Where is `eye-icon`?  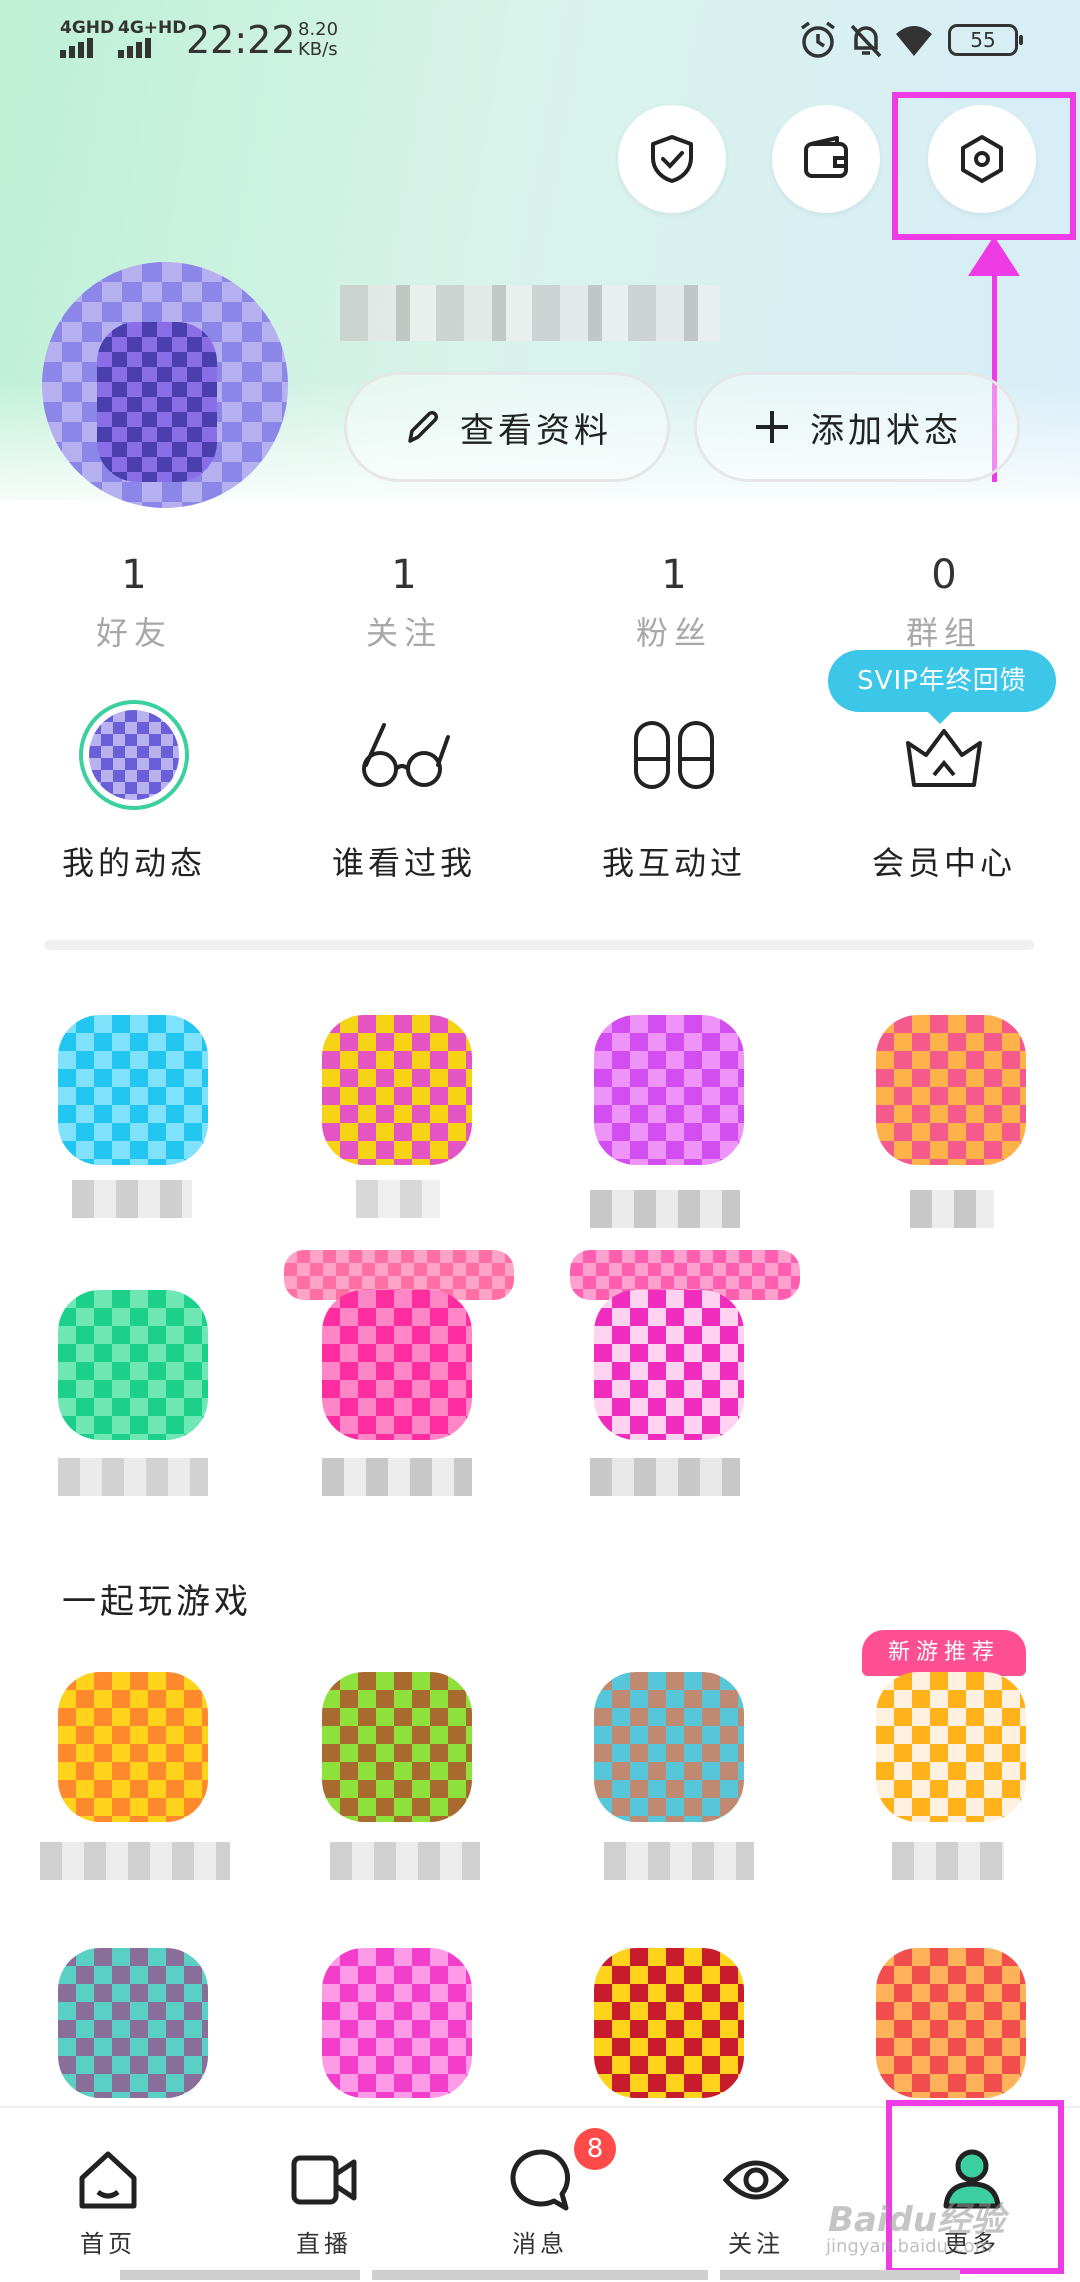
eye-icon is located at coordinates (756, 2180).